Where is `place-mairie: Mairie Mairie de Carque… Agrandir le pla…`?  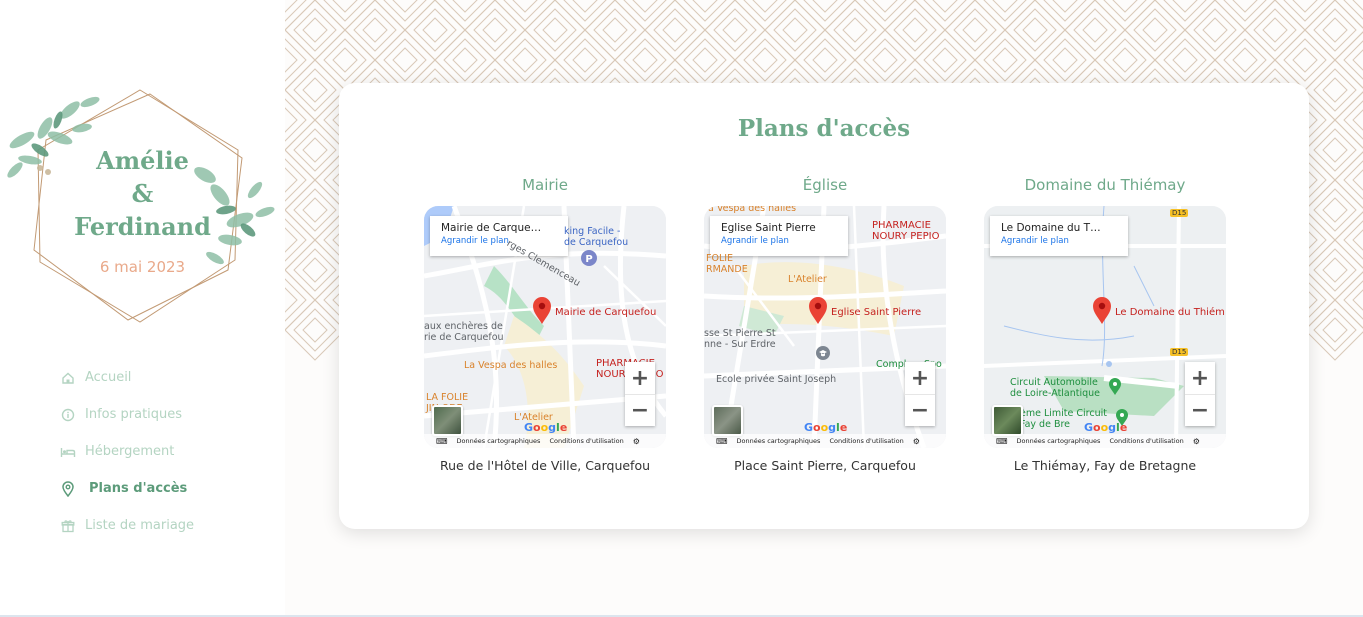
place-mairie: Mairie Mairie de Carque… Agrandir le pla… is located at coordinates (545, 323).